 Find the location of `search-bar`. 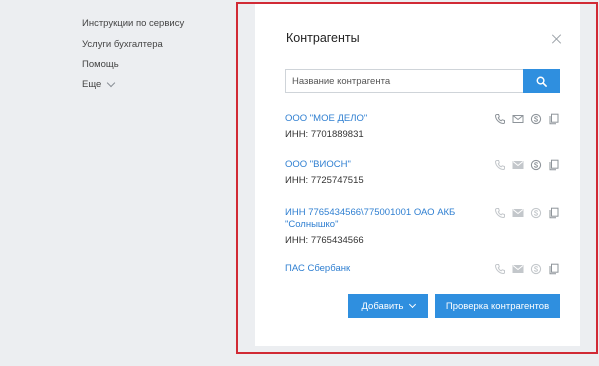

search-bar is located at coordinates (422, 81).